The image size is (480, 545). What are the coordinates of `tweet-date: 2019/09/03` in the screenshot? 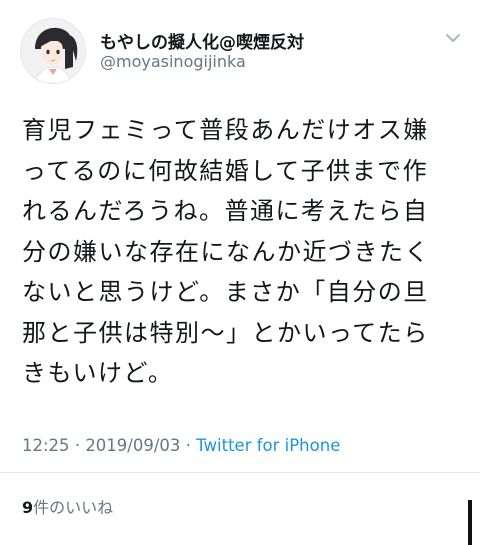 It's located at (132, 445).